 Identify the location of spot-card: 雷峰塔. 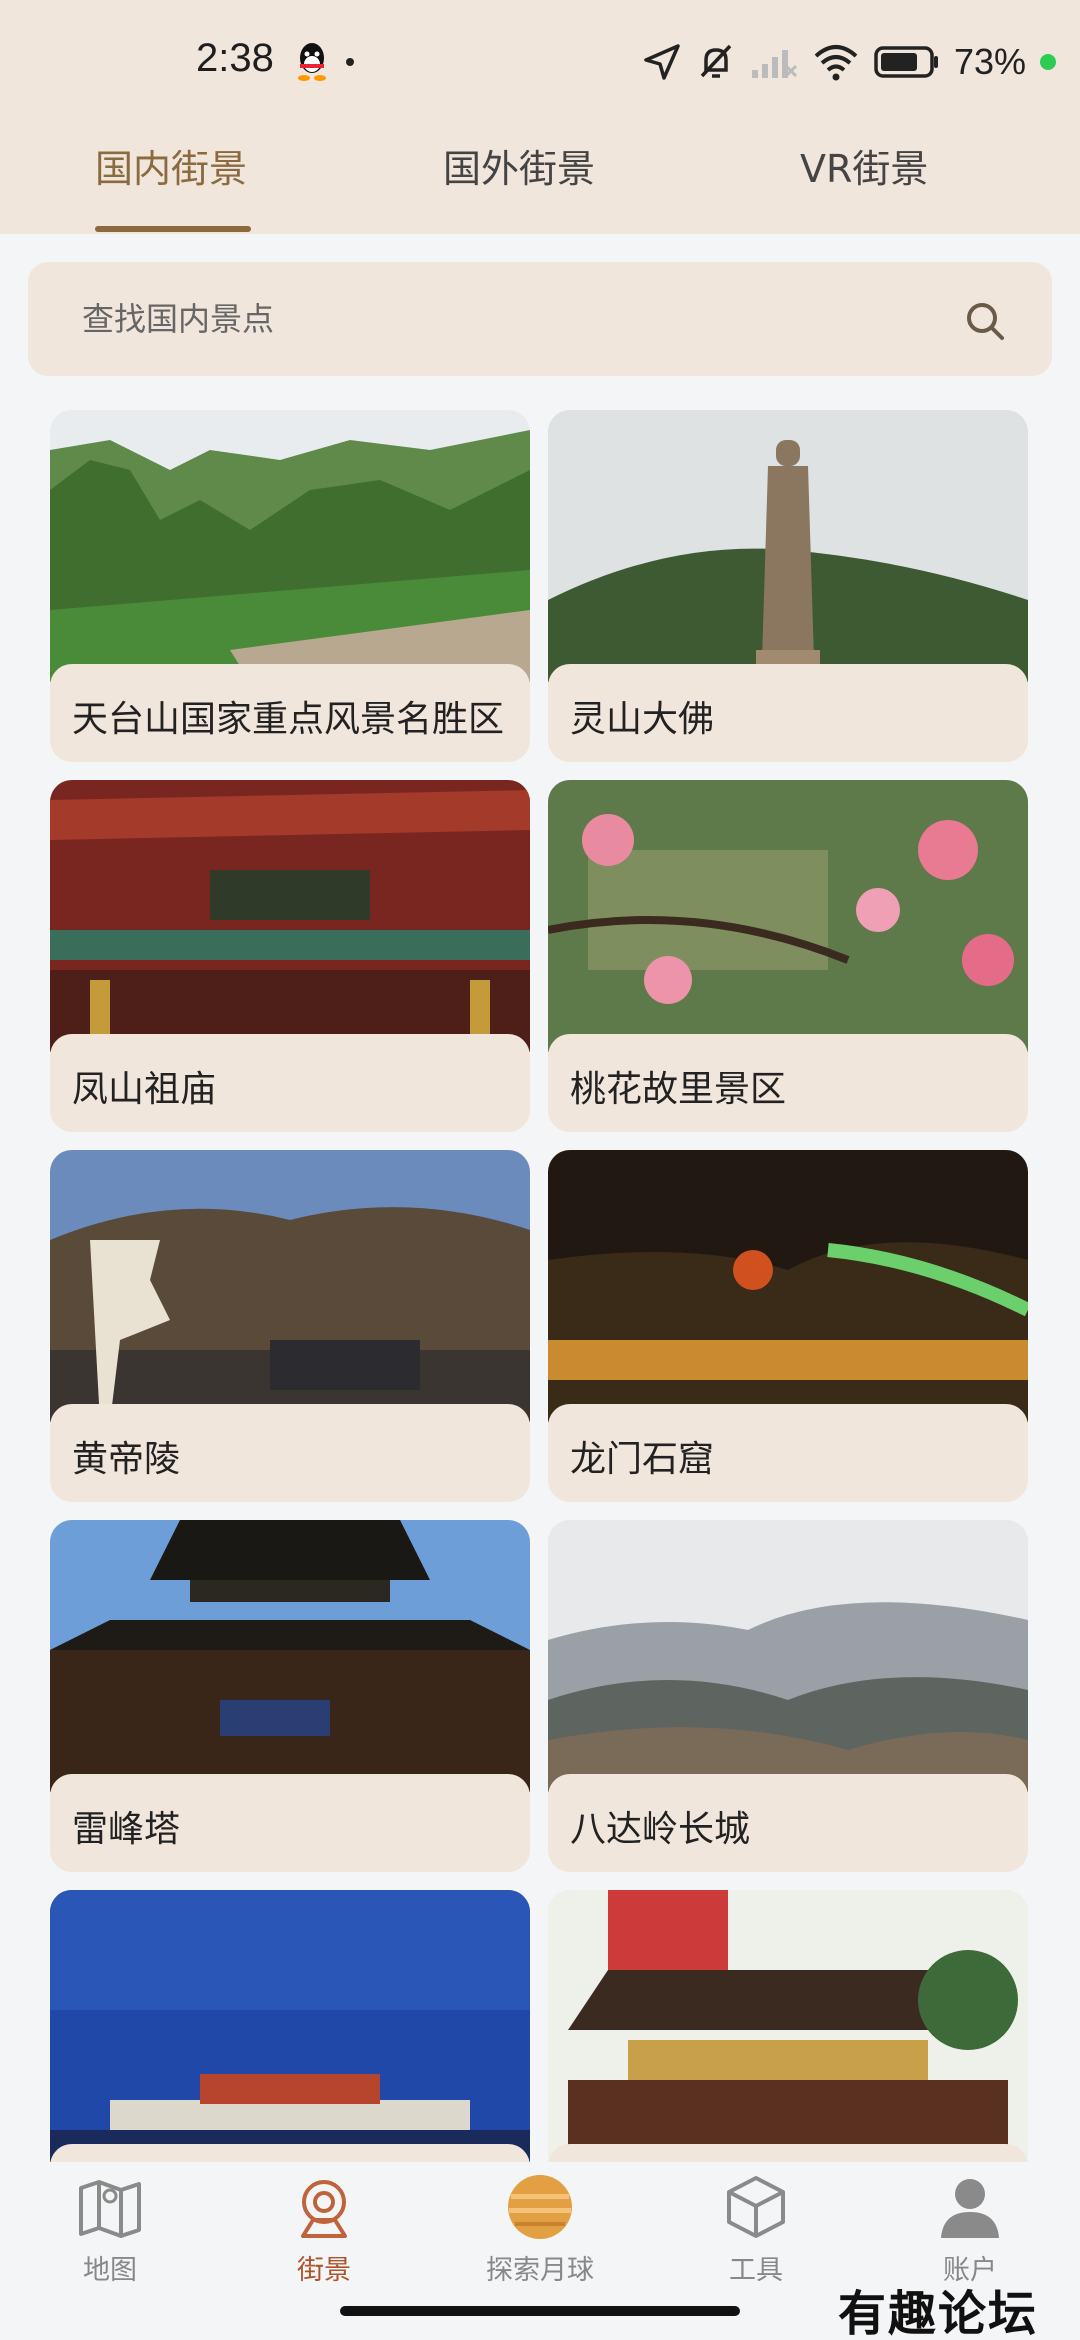
(290, 1696).